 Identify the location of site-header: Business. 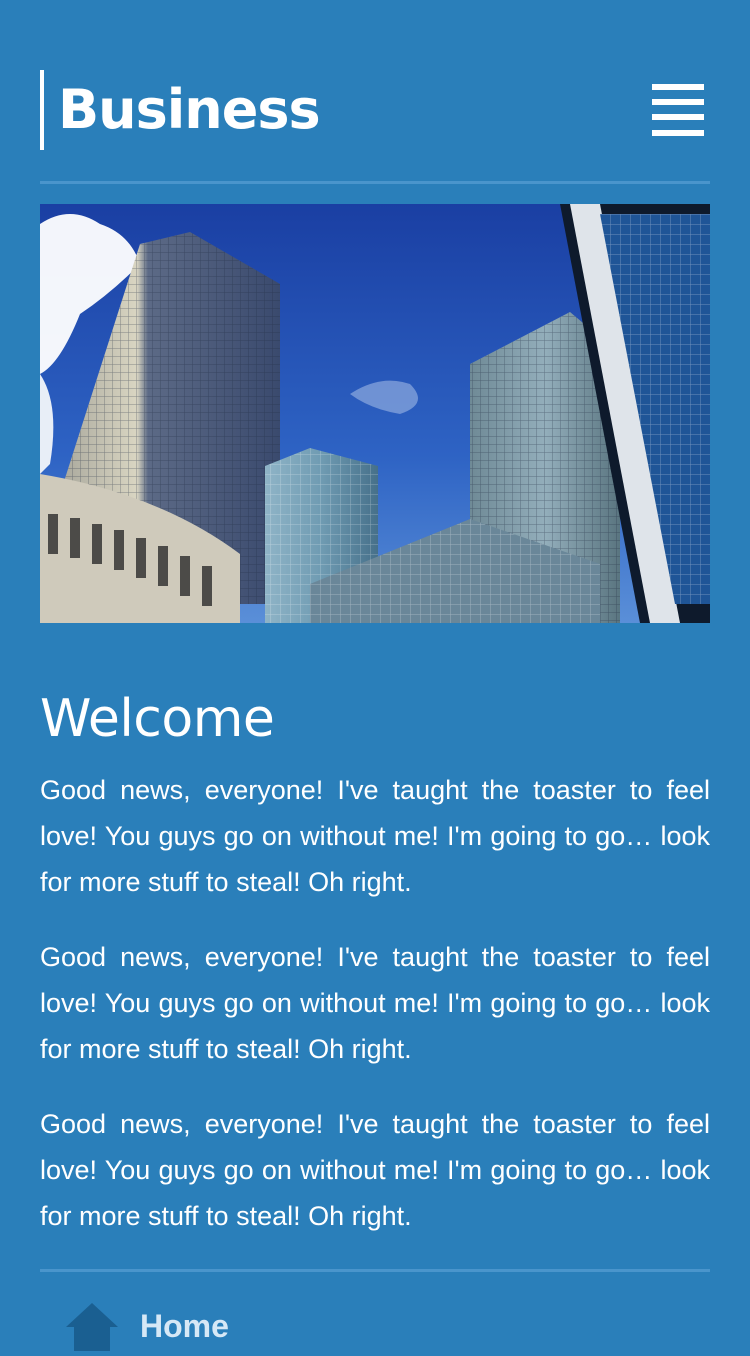
(375, 110).